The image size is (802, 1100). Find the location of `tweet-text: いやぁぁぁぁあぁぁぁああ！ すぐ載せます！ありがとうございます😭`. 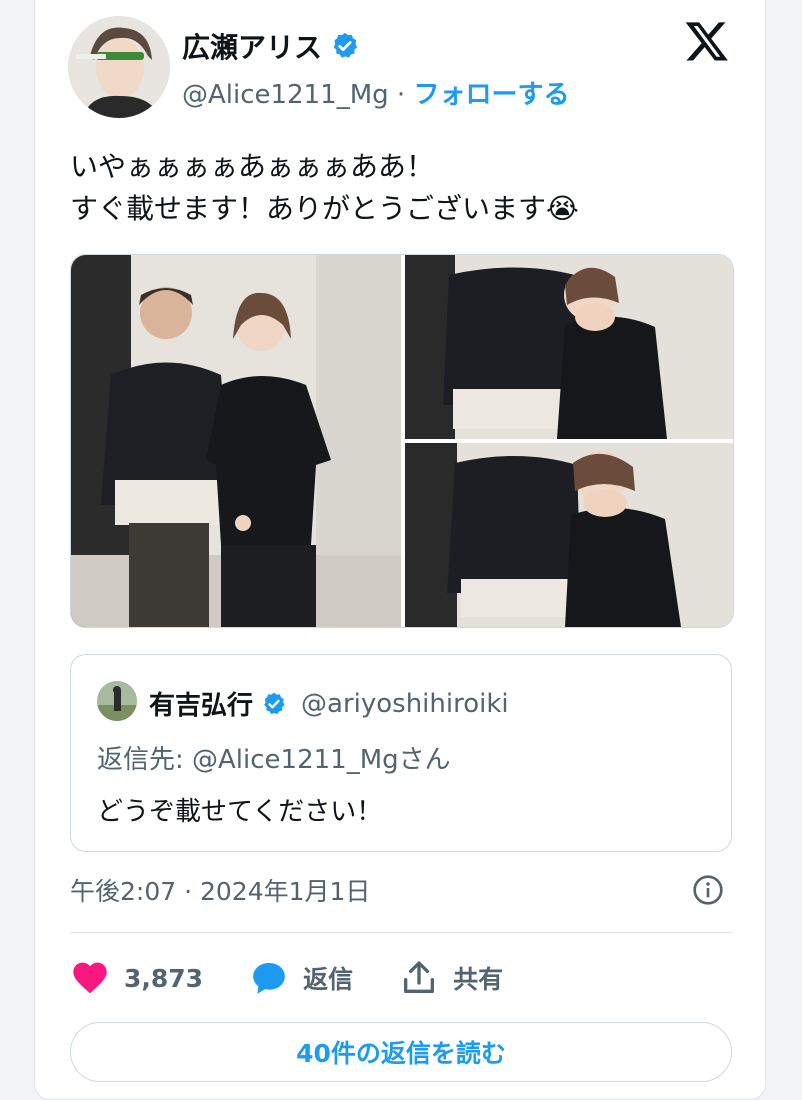

tweet-text: いやぁぁぁぁあぁぁぁああ！ すぐ載せます！ありがとうございます😭 is located at coordinates (324, 187).